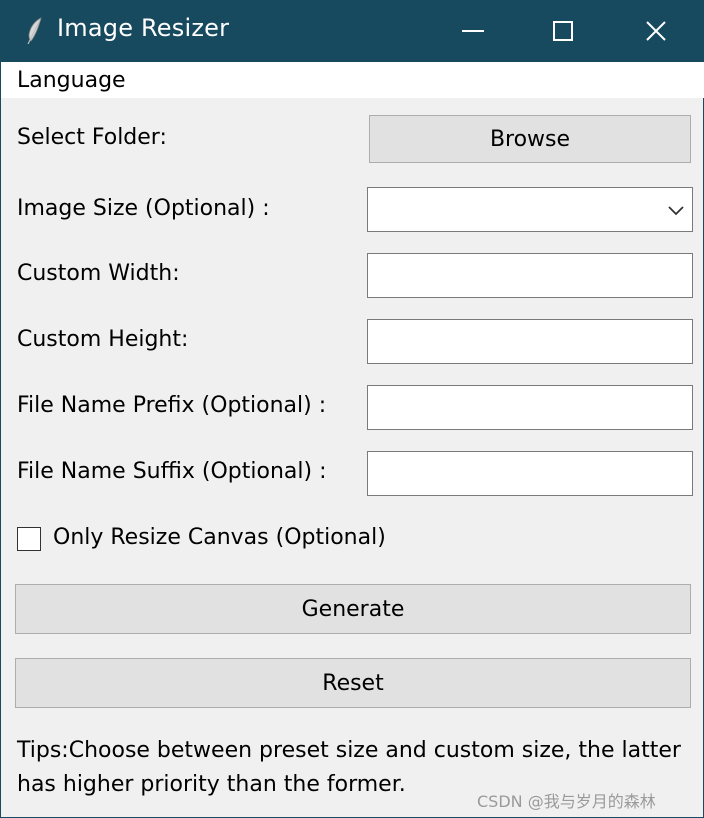 Image resolution: width=704 pixels, height=818 pixels. I want to click on title-bar: Image Resizer, so click(352, 31).